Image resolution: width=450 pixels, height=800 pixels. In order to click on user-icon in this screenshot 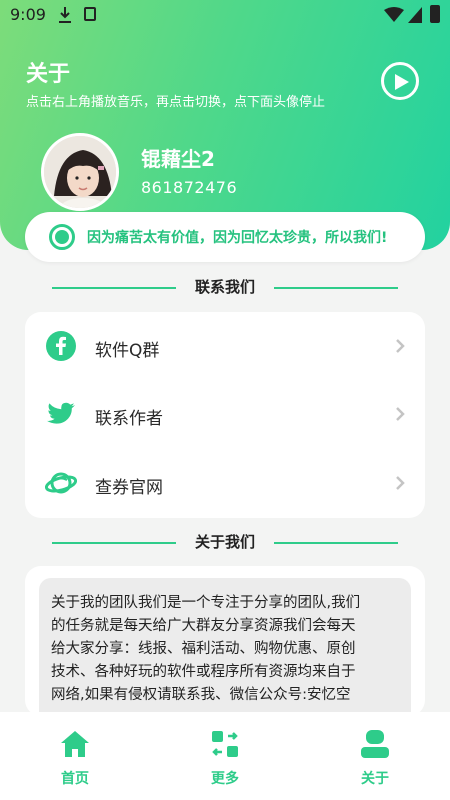, I will do `click(375, 744)`.